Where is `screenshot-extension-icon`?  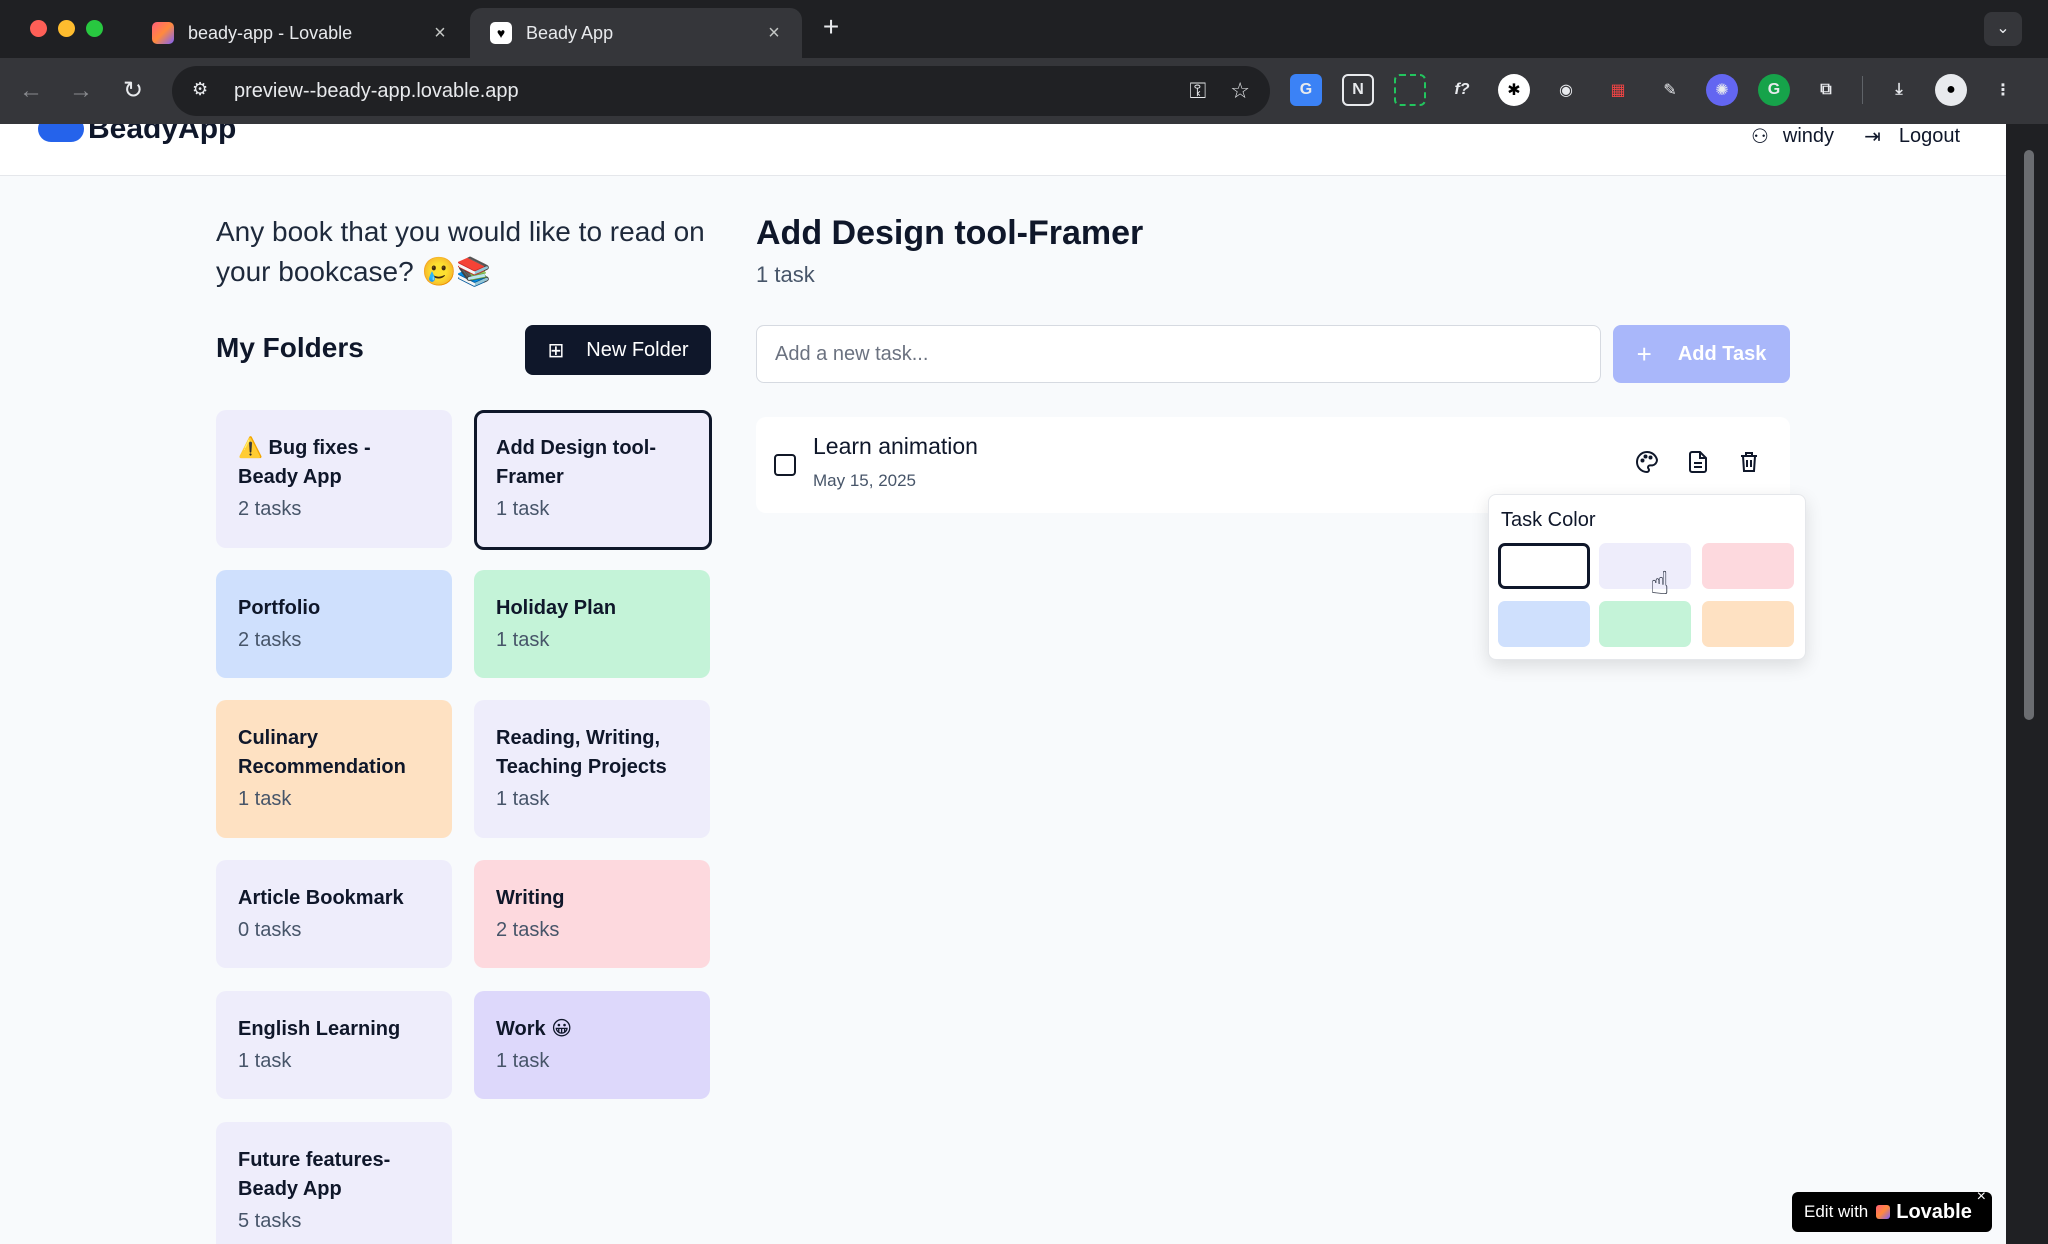 screenshot-extension-icon is located at coordinates (1410, 90).